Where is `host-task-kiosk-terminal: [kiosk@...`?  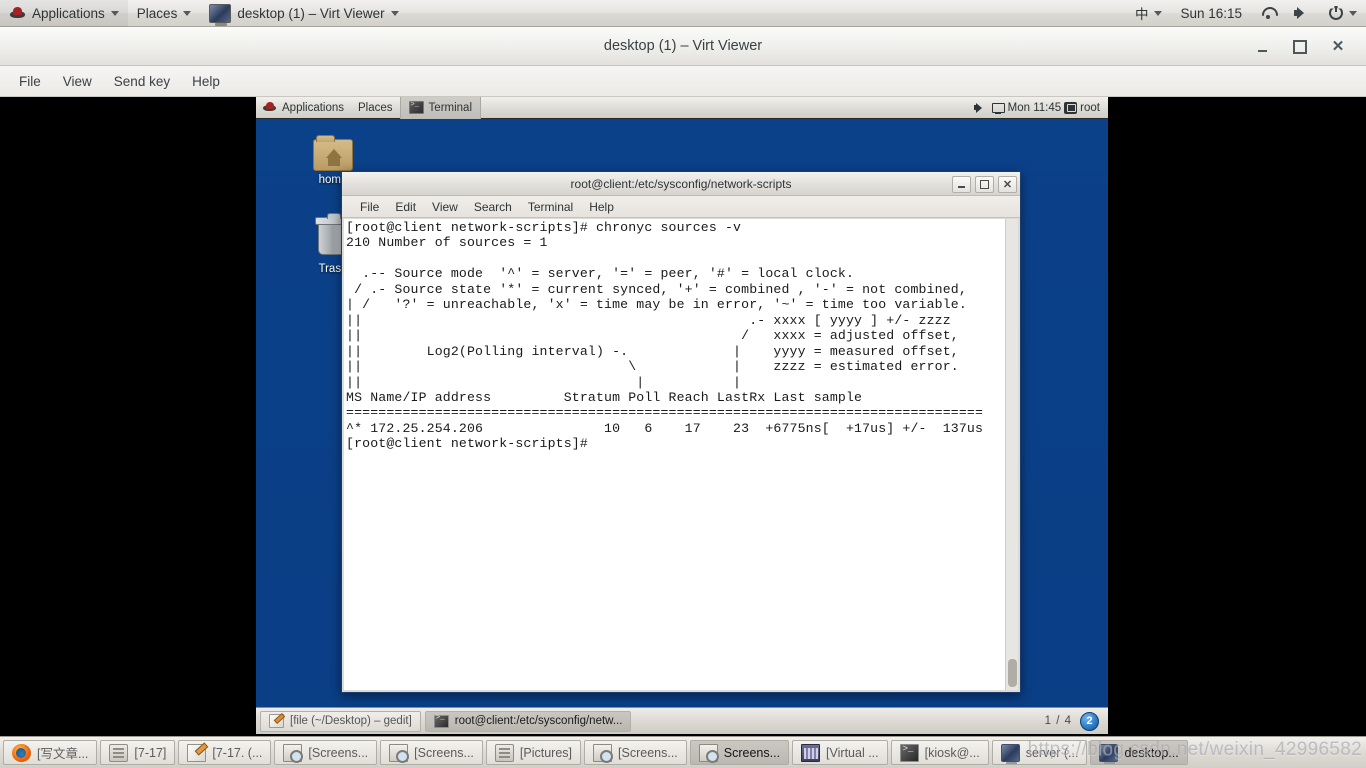 host-task-kiosk-terminal: [kiosk@... is located at coordinates (939, 752).